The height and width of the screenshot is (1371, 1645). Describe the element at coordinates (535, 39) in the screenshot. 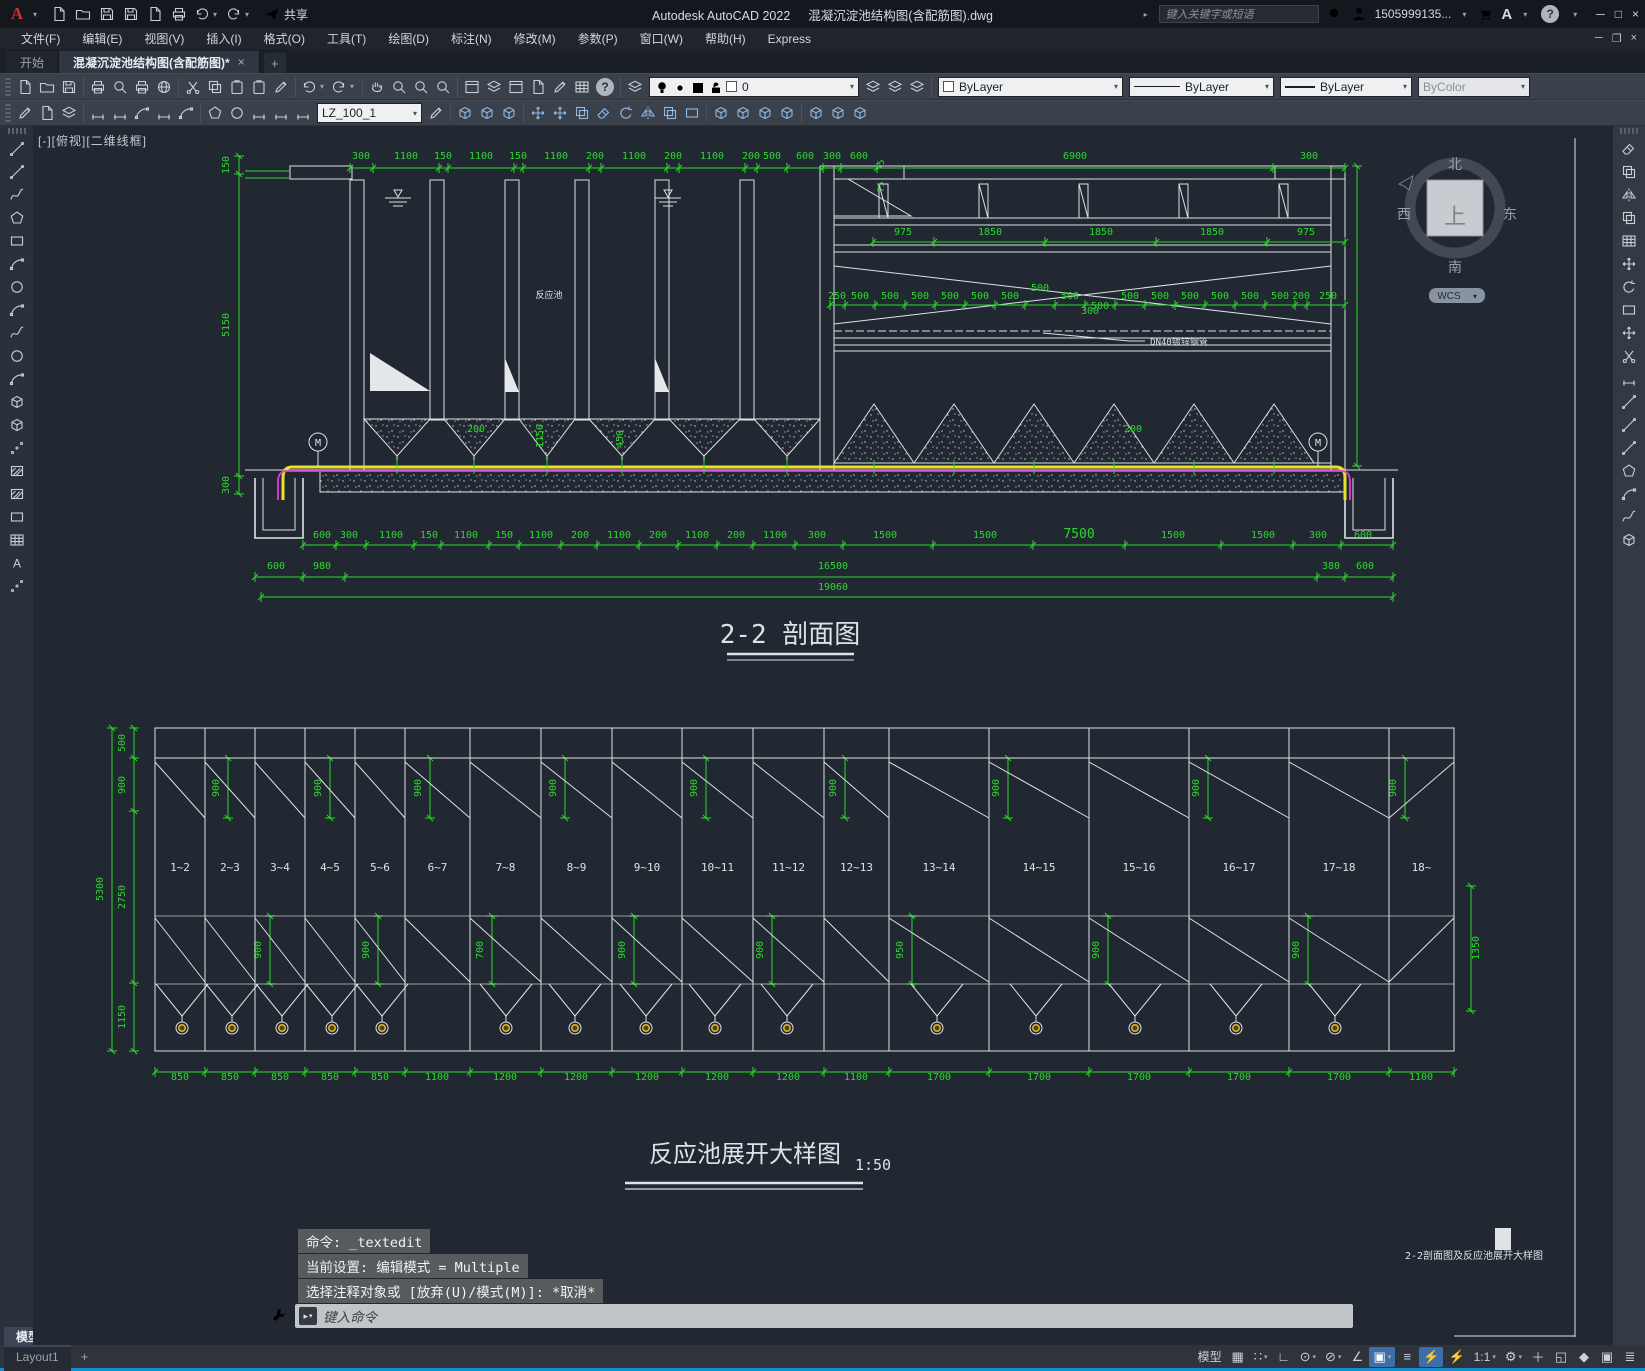

I see `menu-m: 修改(M)` at that location.